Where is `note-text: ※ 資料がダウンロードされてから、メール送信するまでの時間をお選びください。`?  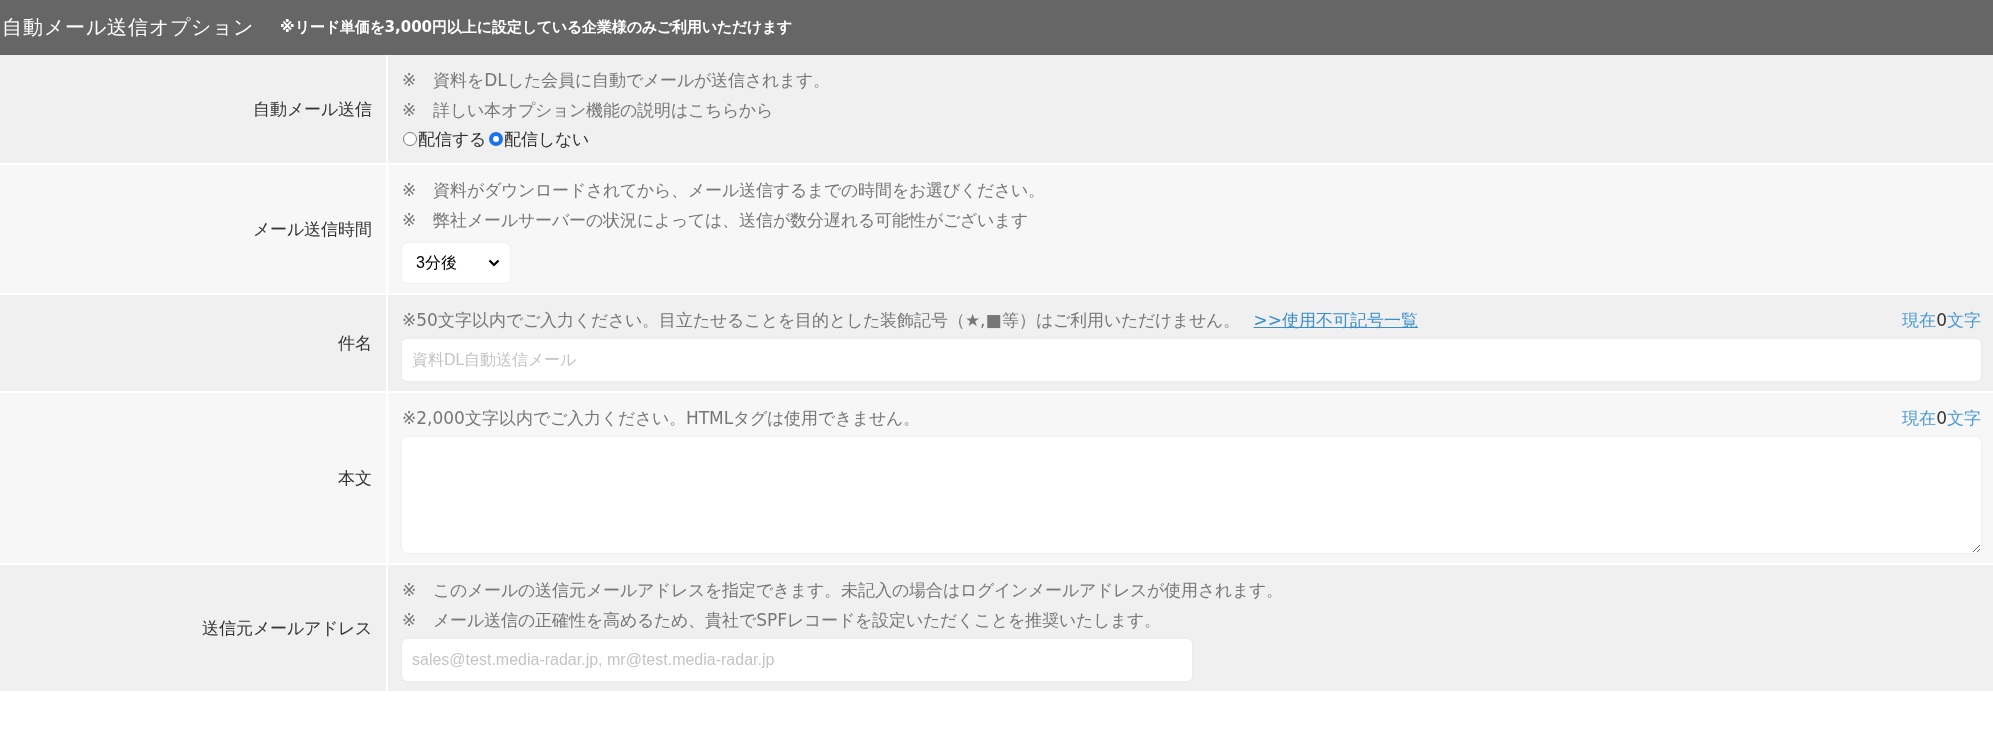
note-text: ※ 資料がダウンロードされてから、メール送信するまでの時間をお選びください。 is located at coordinates (724, 190).